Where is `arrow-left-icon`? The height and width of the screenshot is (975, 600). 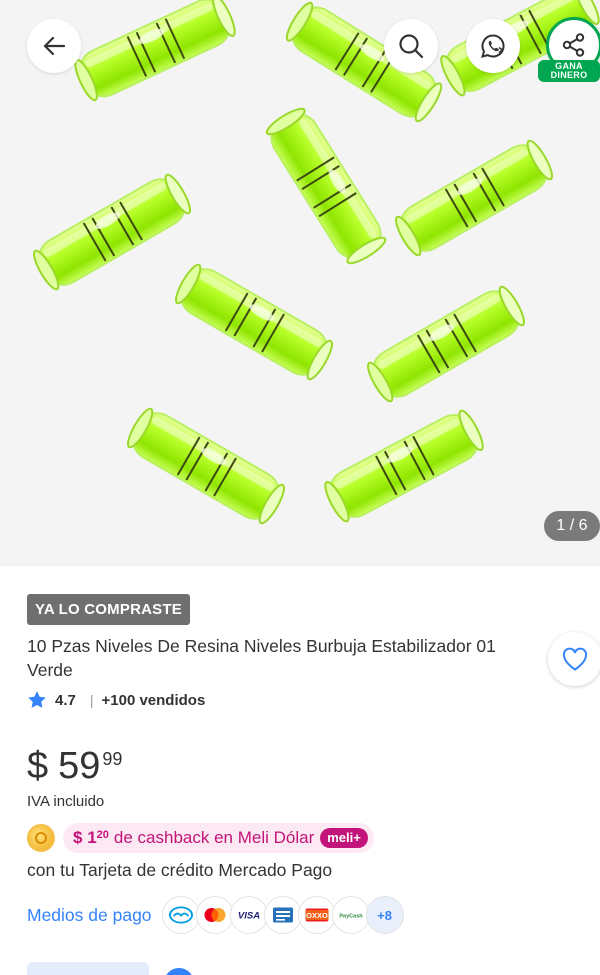
arrow-left-icon is located at coordinates (54, 46).